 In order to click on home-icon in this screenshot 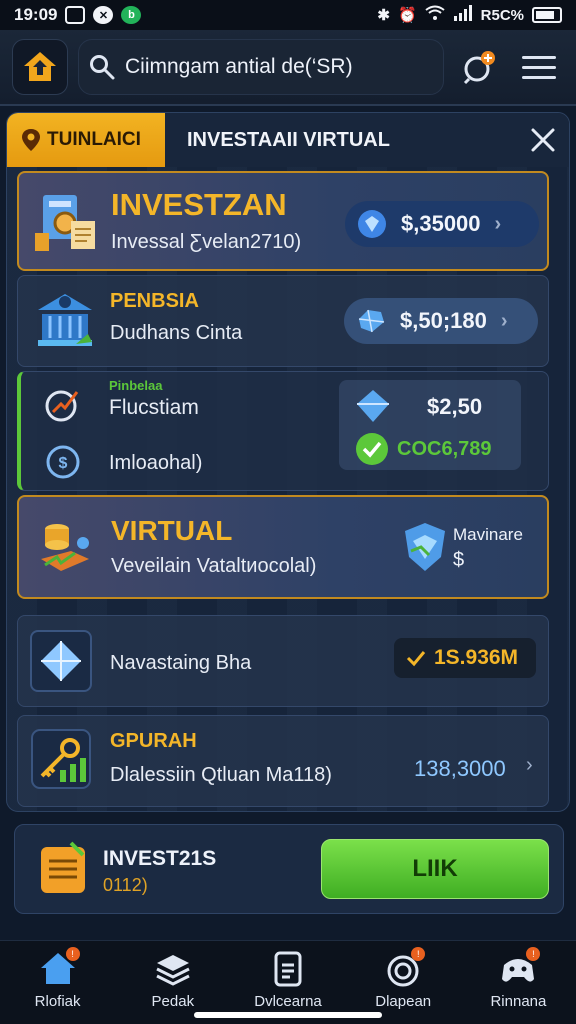, I will do `click(40, 66)`.